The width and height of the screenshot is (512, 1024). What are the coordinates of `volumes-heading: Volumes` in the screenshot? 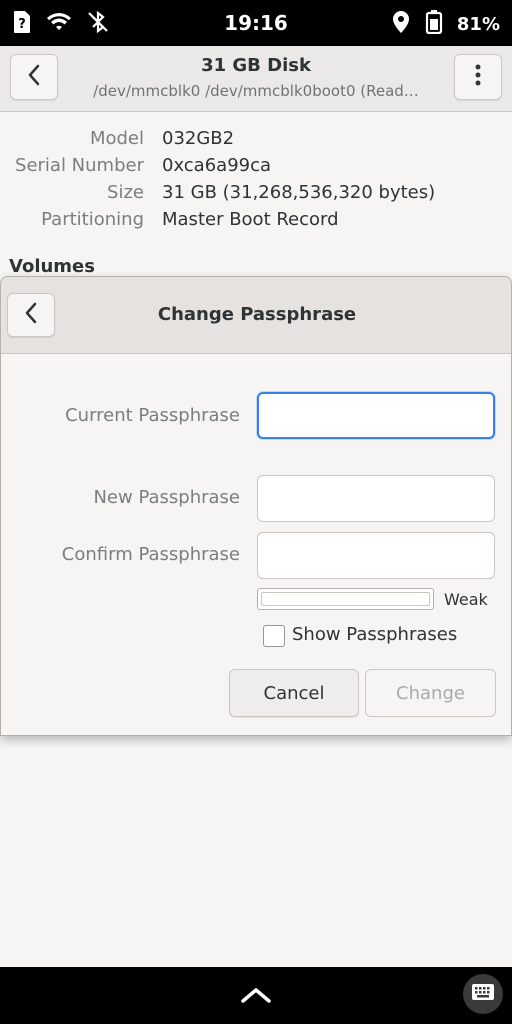 It's located at (52, 266).